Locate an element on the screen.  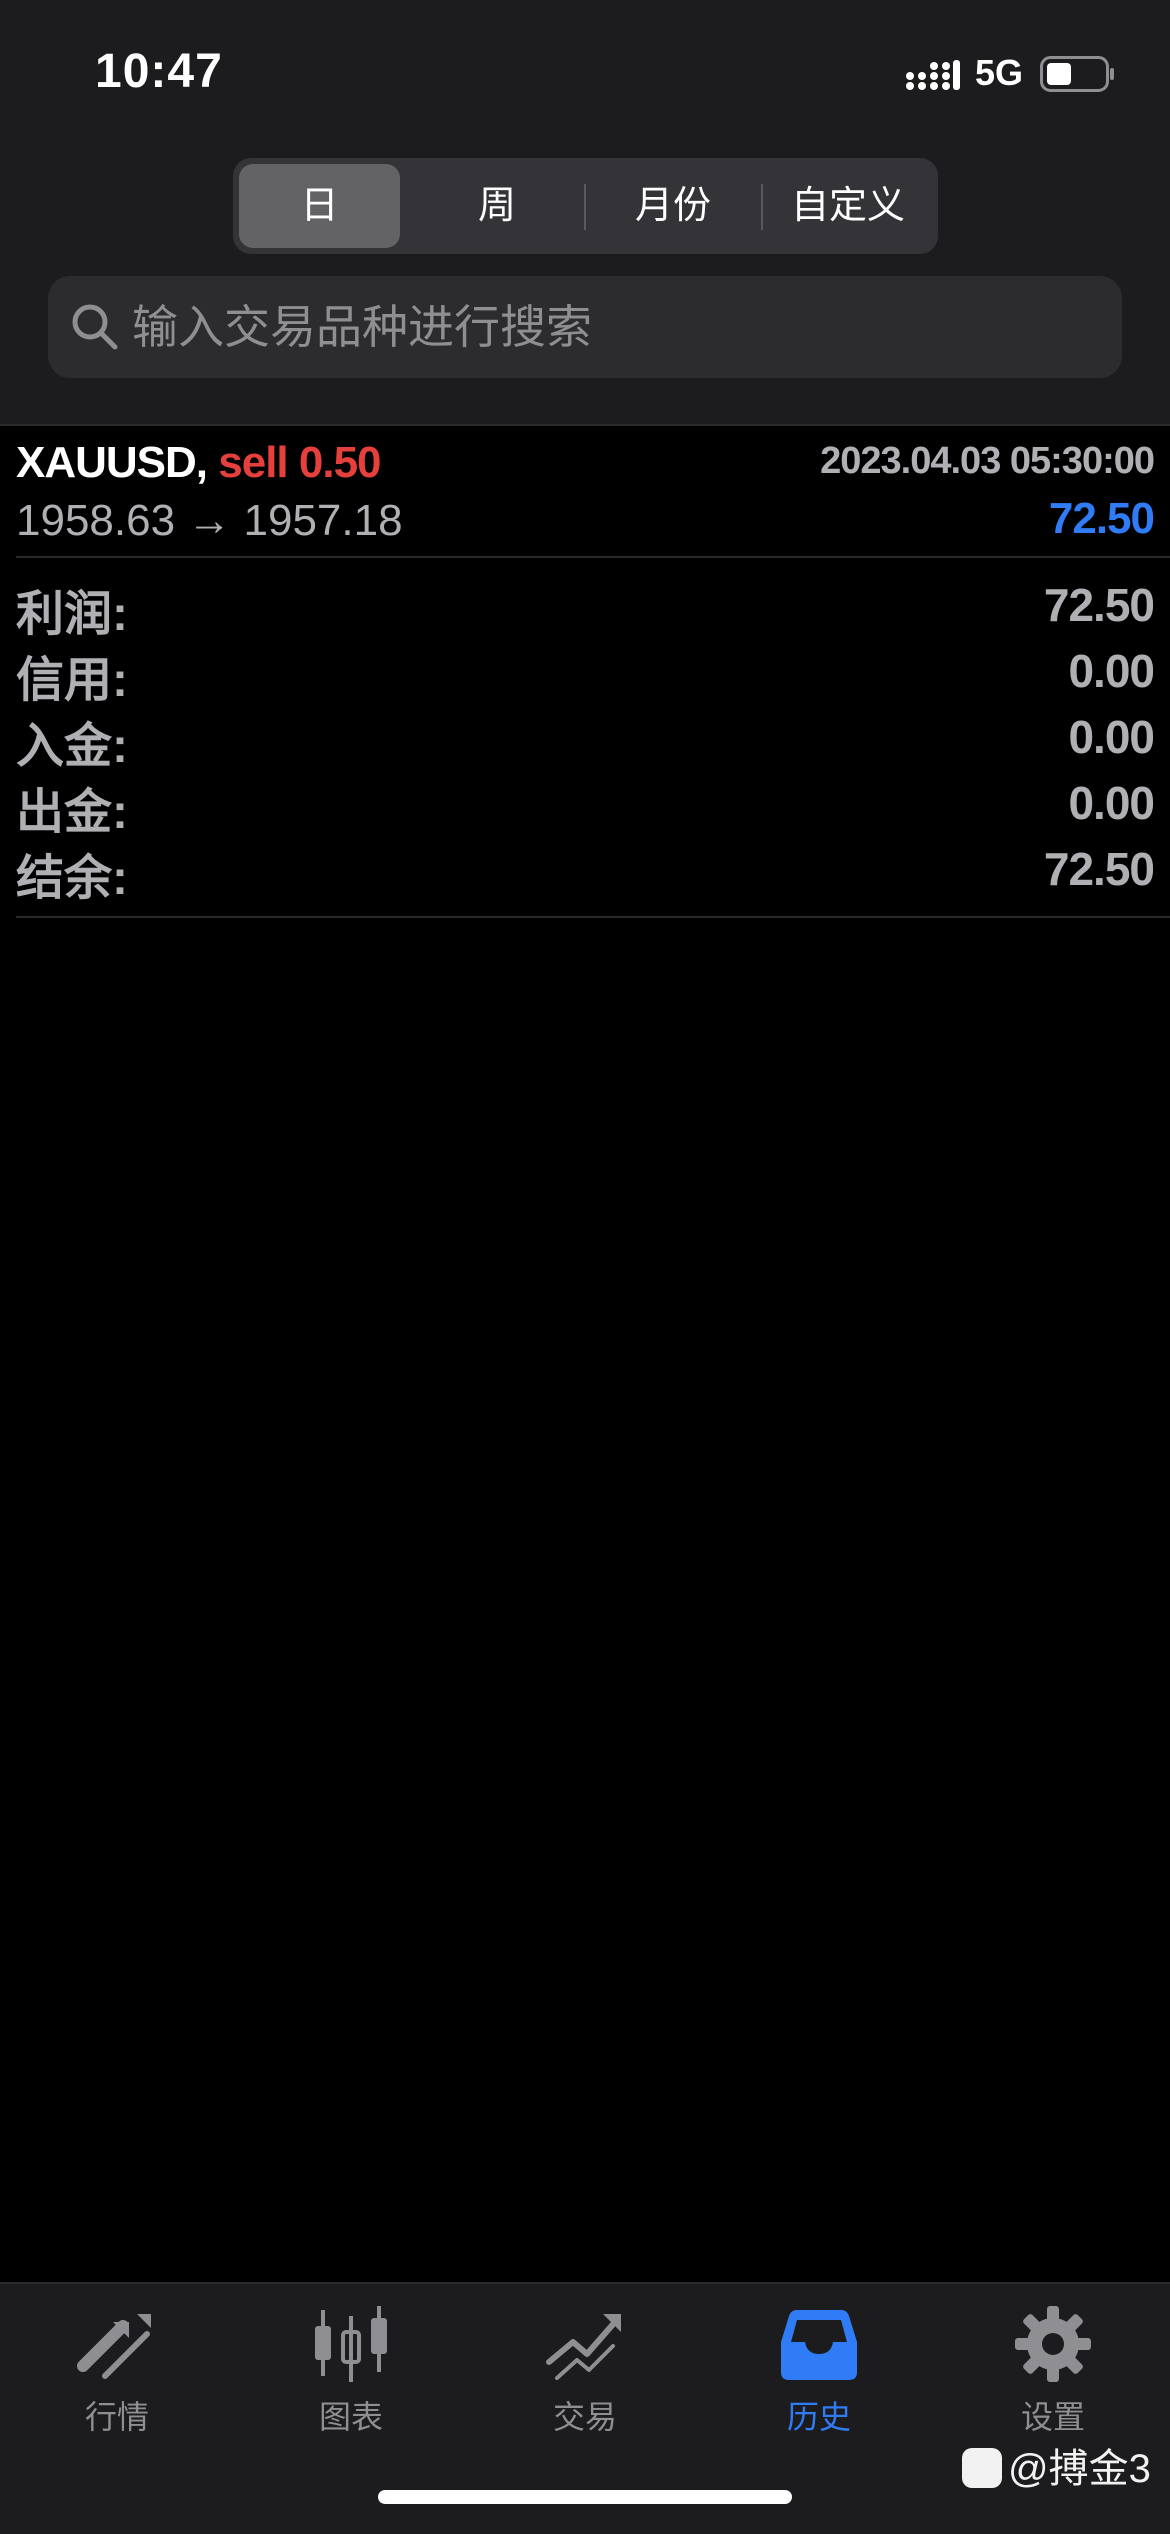
deal-prices: 1958.63 → 1957.18 is located at coordinates (209, 520).